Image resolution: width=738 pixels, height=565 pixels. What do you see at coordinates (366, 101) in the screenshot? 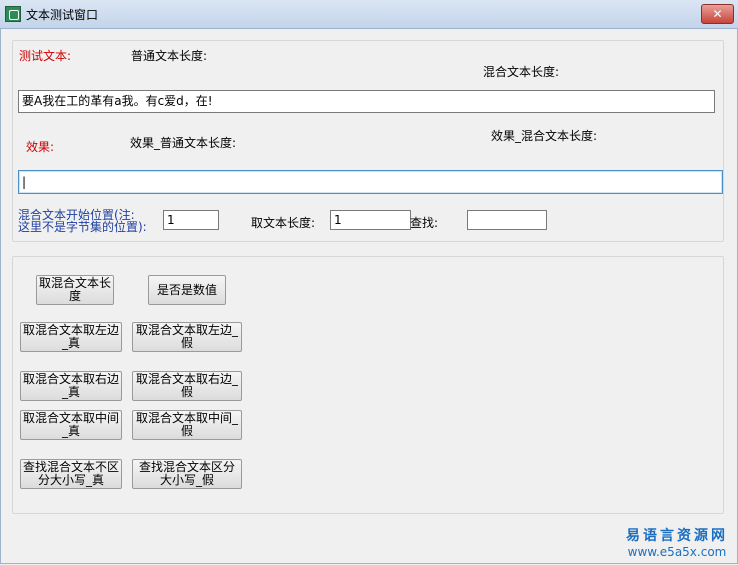
I see `test-text-input: 要A我在工的革有a我。有c爱d，在!` at bounding box center [366, 101].